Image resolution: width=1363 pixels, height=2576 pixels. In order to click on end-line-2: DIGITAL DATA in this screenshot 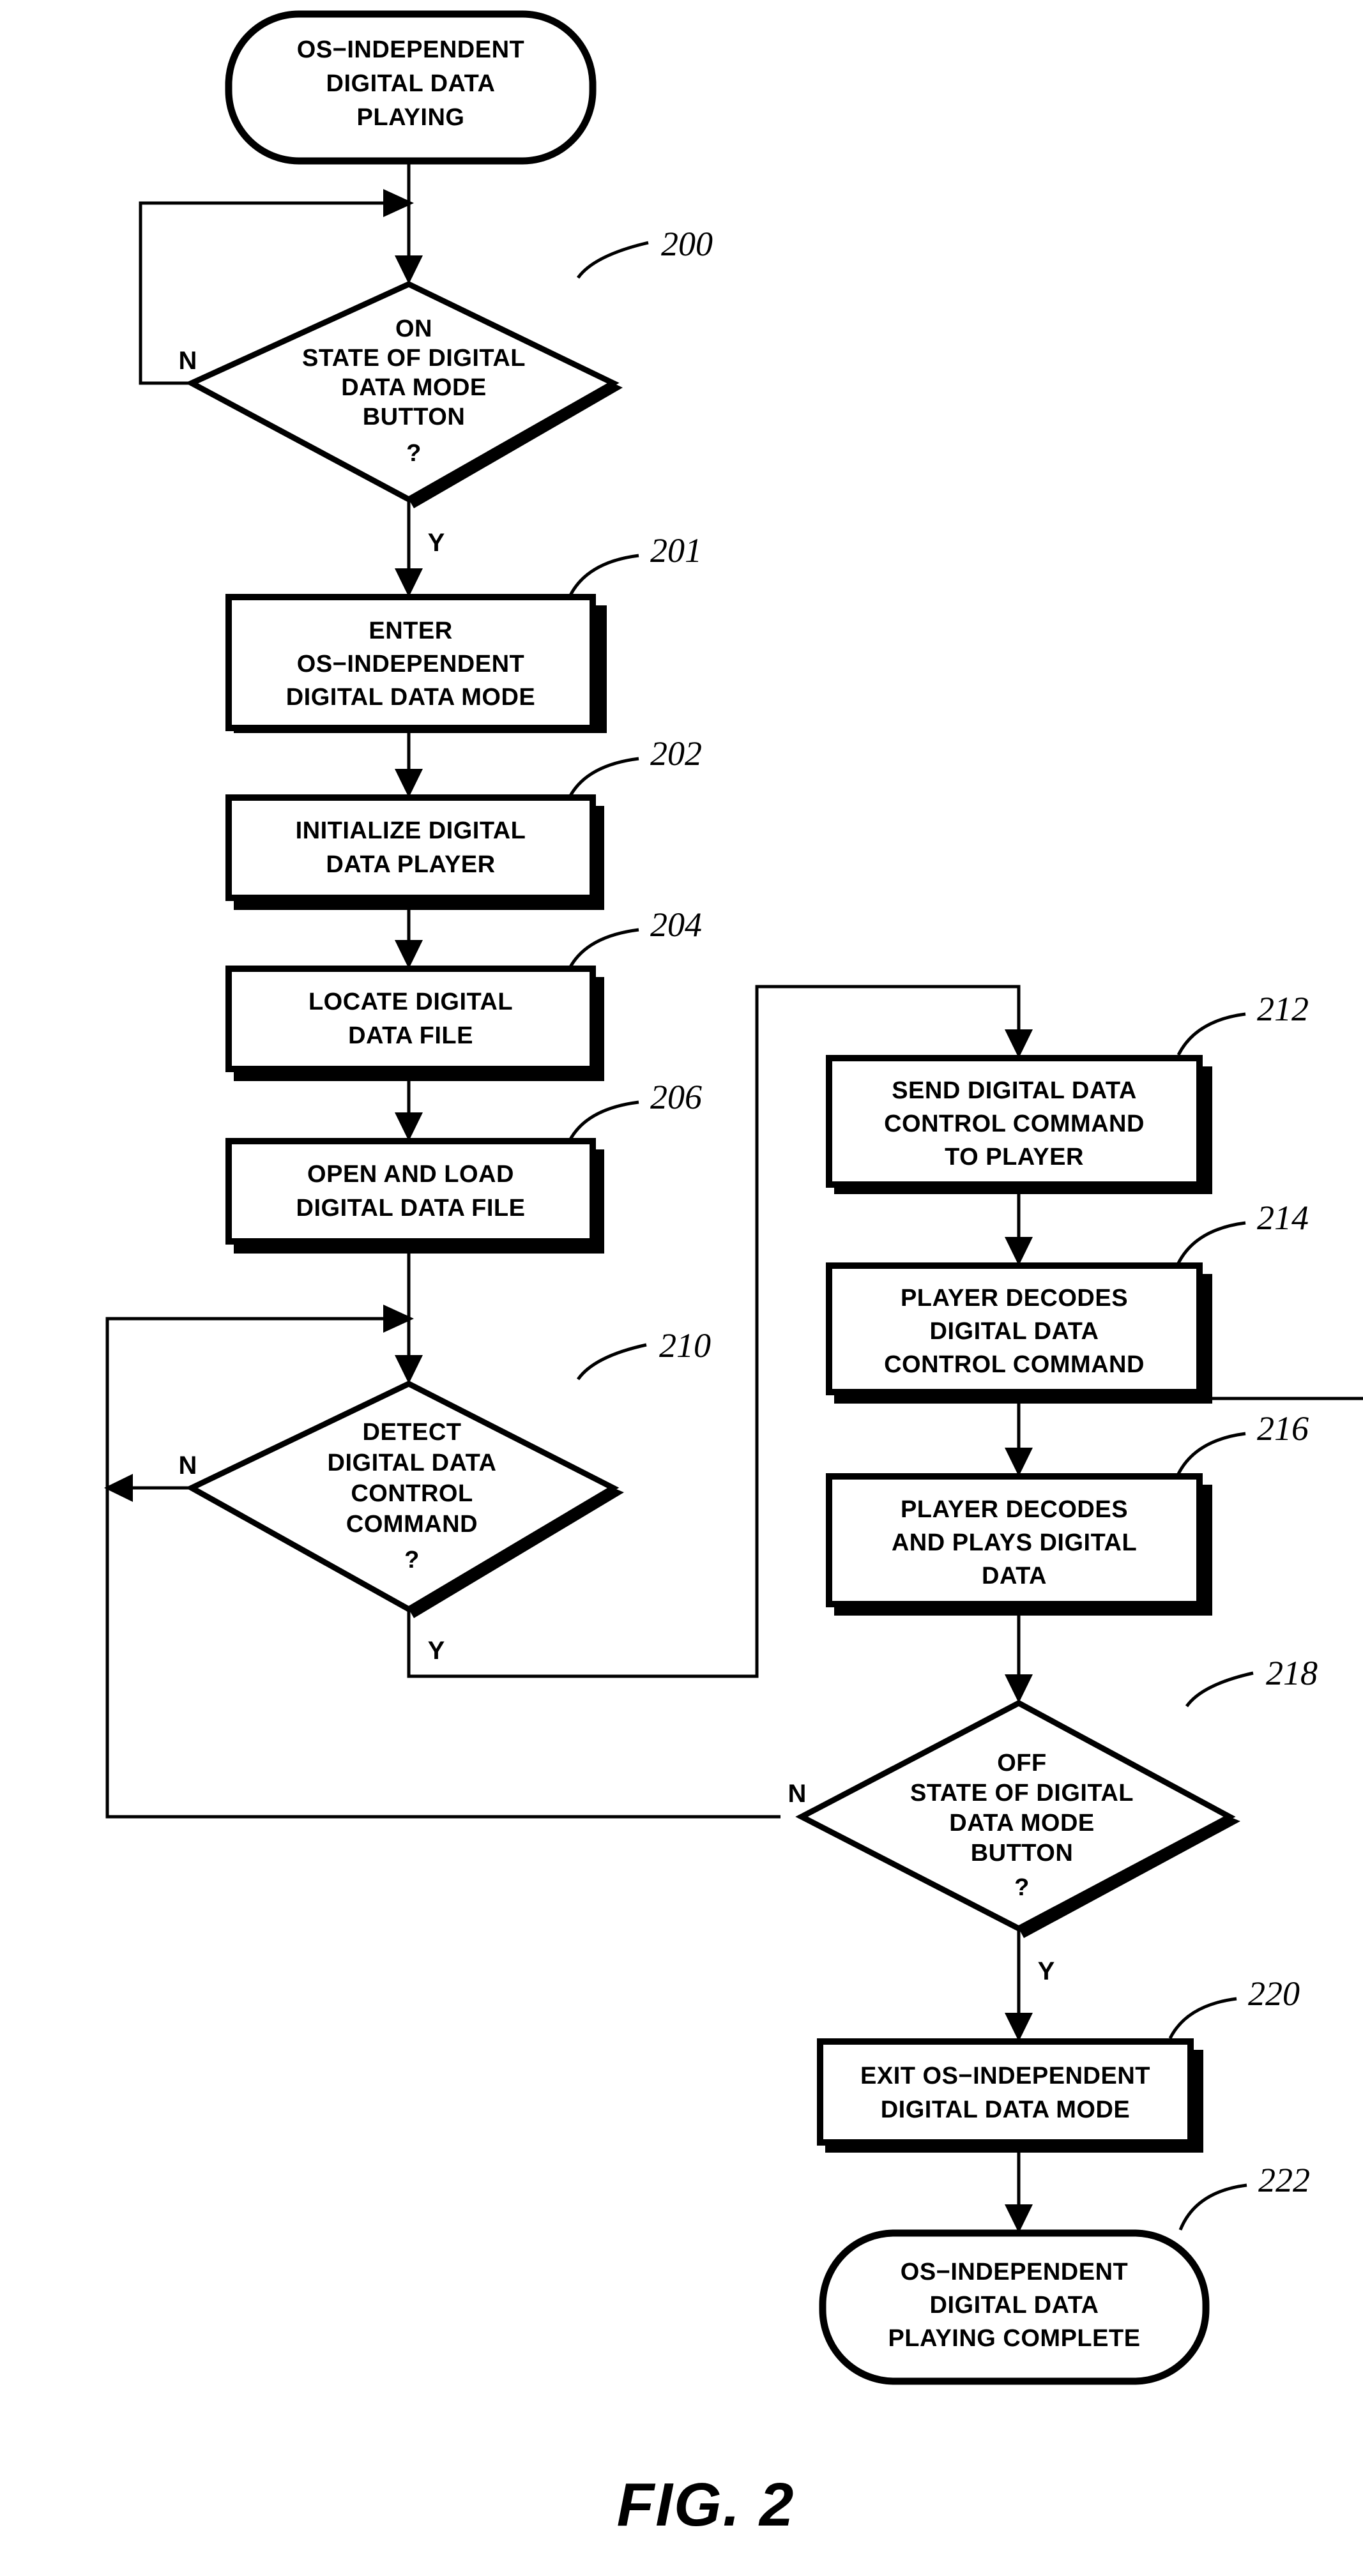, I will do `click(1015, 2305)`.